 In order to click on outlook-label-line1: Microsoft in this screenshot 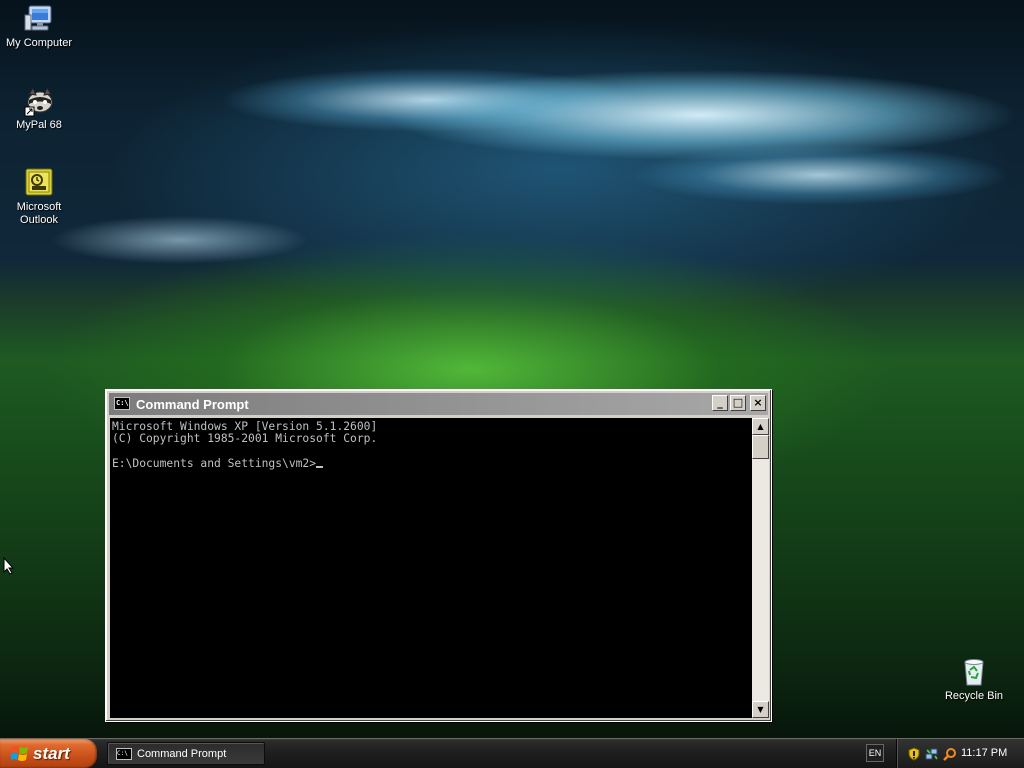, I will do `click(39, 207)`.